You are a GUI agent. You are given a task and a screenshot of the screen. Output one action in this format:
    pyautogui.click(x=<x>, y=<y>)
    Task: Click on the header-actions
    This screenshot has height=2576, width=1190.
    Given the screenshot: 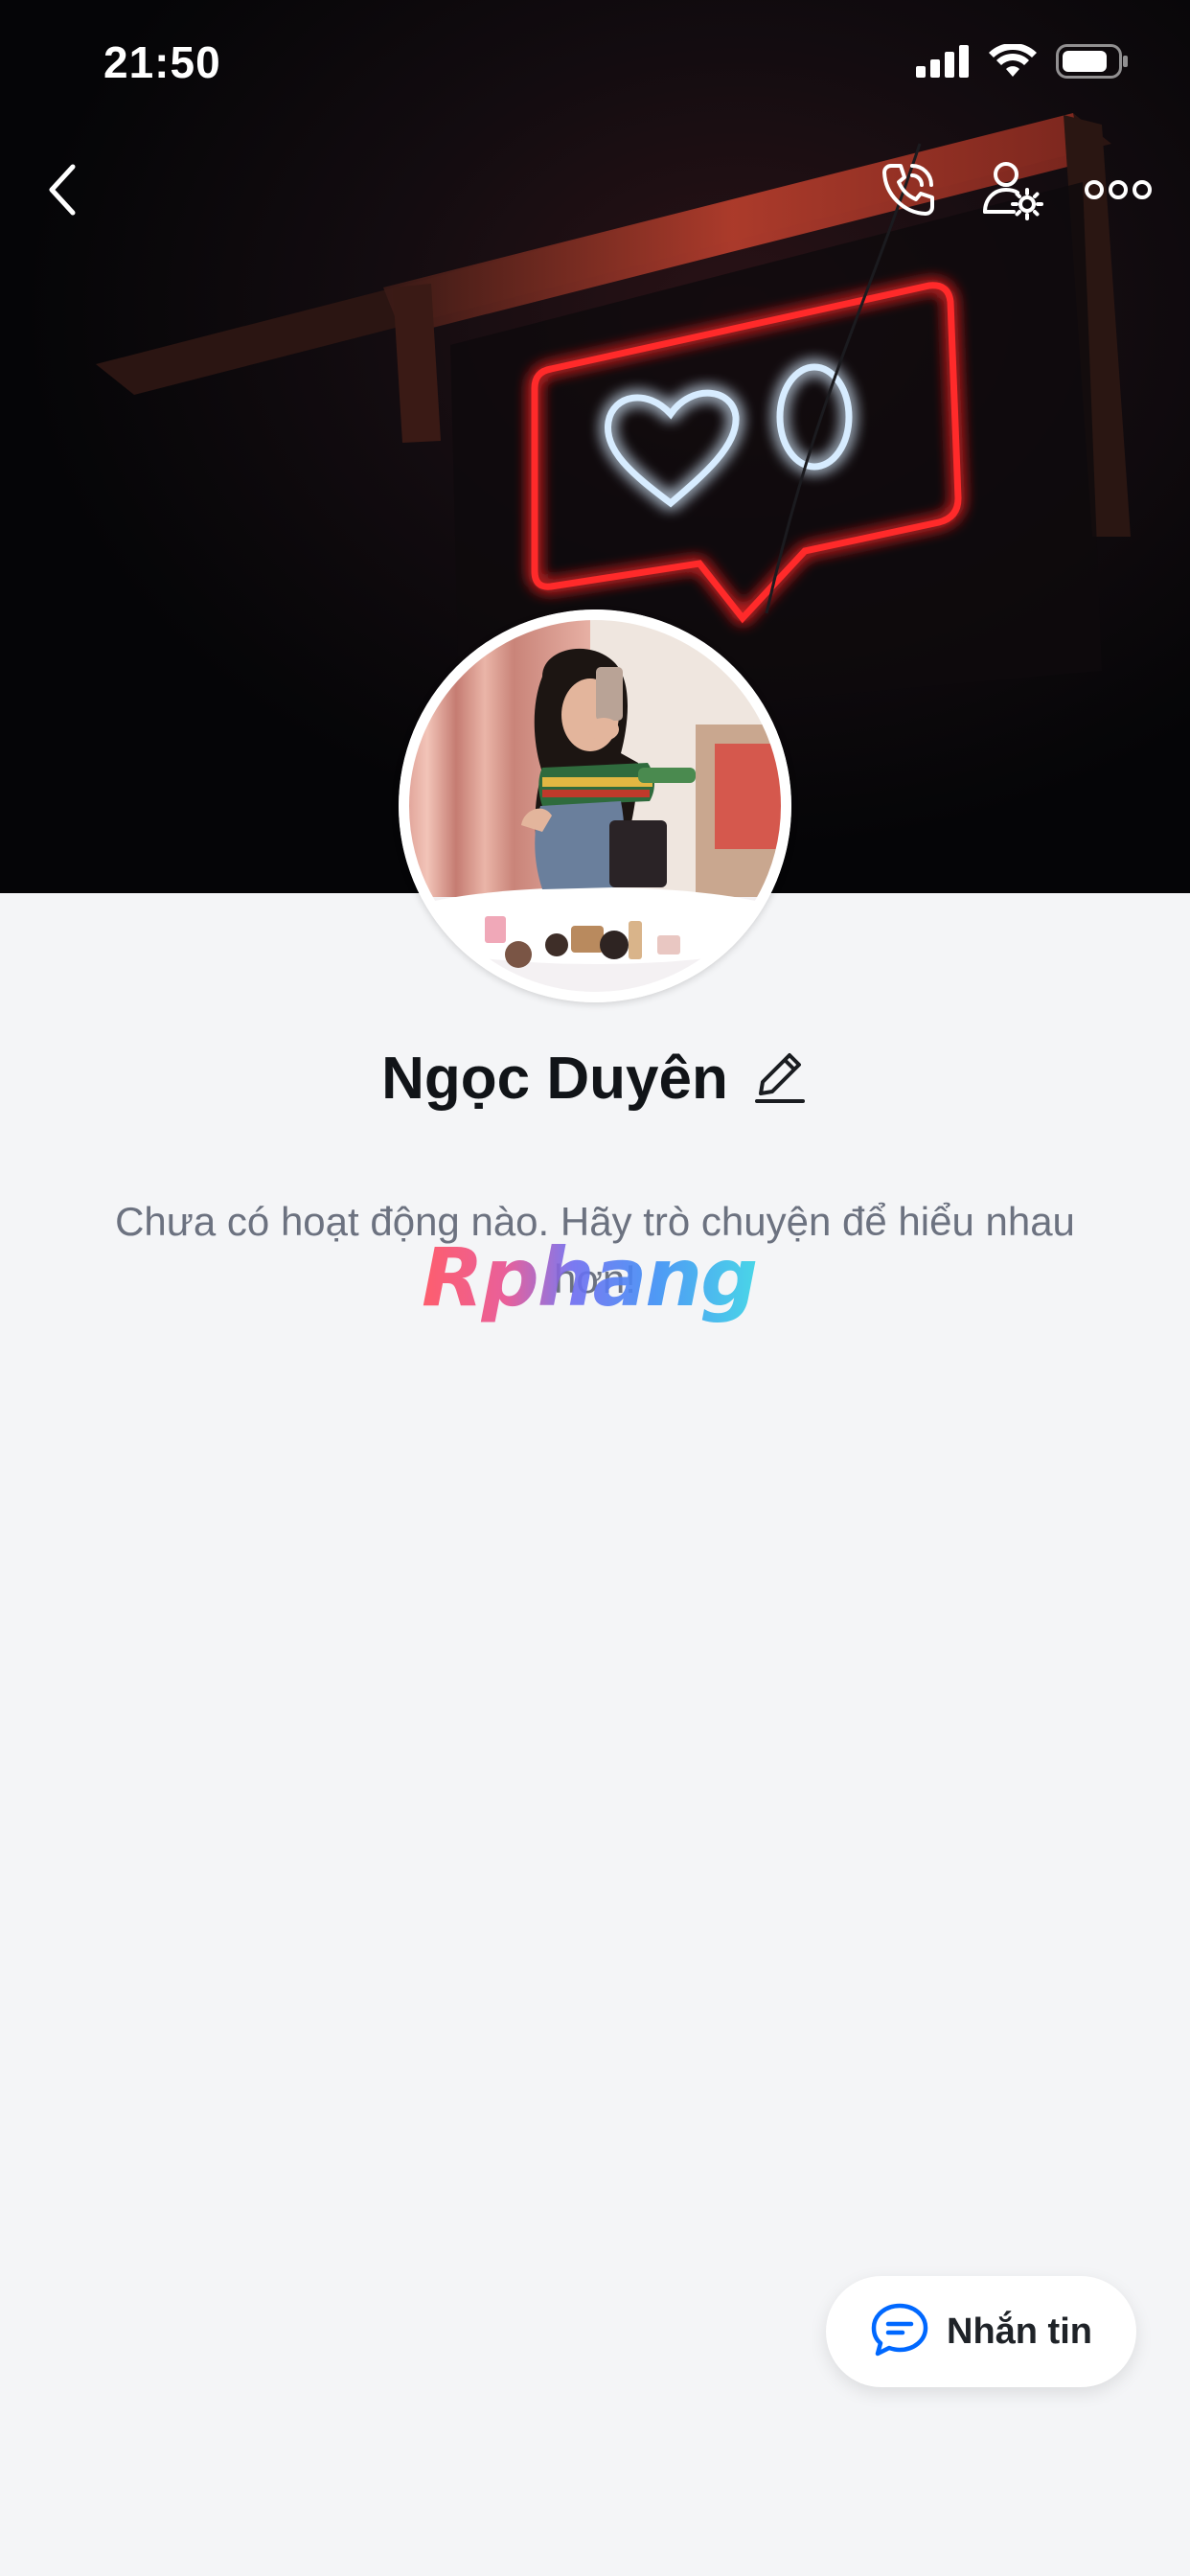 What is the action you would take?
    pyautogui.click(x=1013, y=191)
    